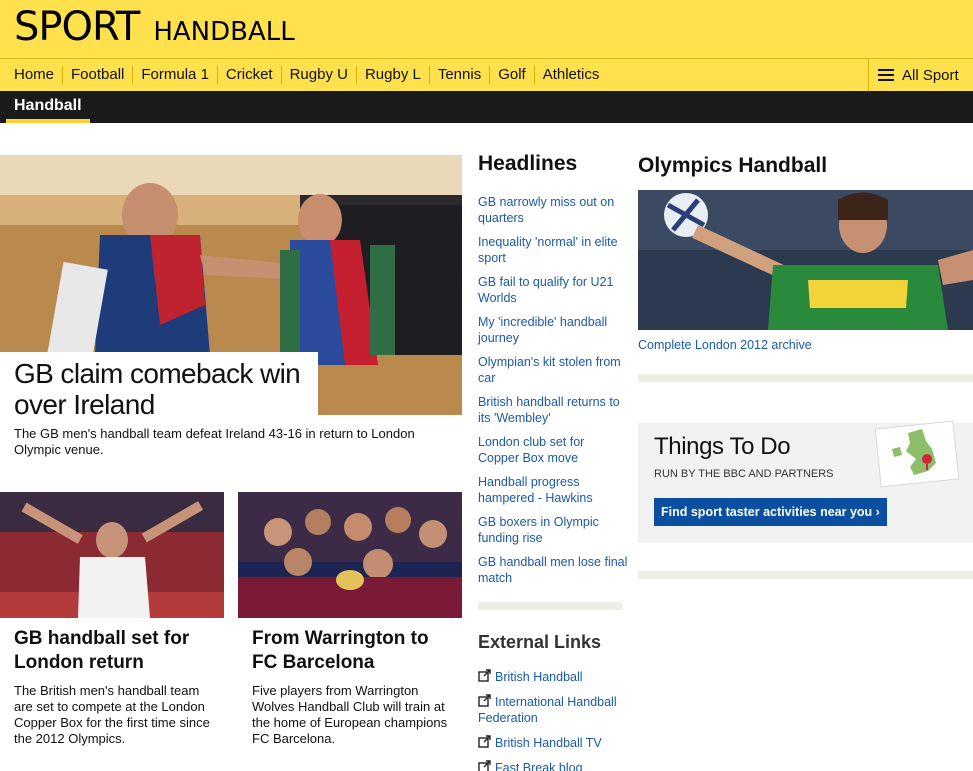 The height and width of the screenshot is (771, 973). Describe the element at coordinates (486, 107) in the screenshot. I see `section-subnav: Handball` at that location.